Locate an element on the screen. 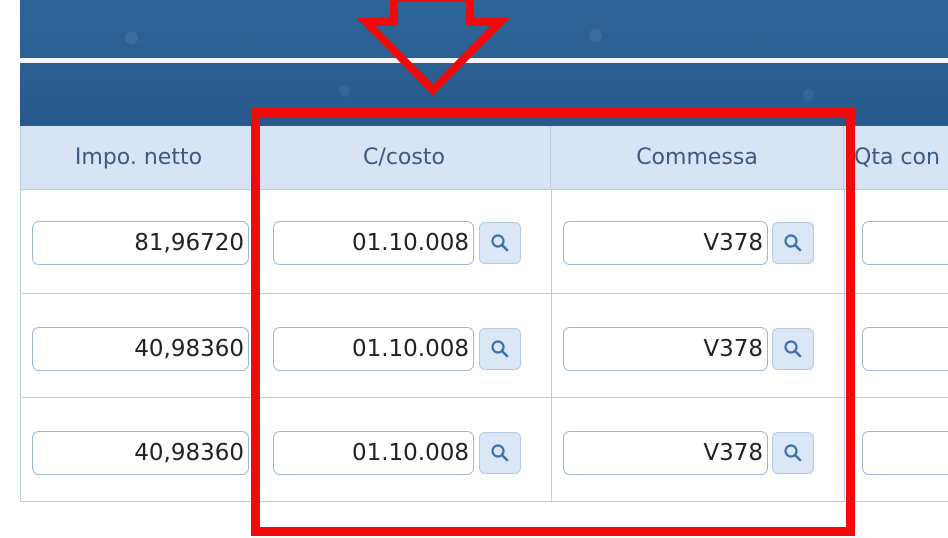 The image size is (948, 538). column-header-qta: Qta con is located at coordinates (896, 158).